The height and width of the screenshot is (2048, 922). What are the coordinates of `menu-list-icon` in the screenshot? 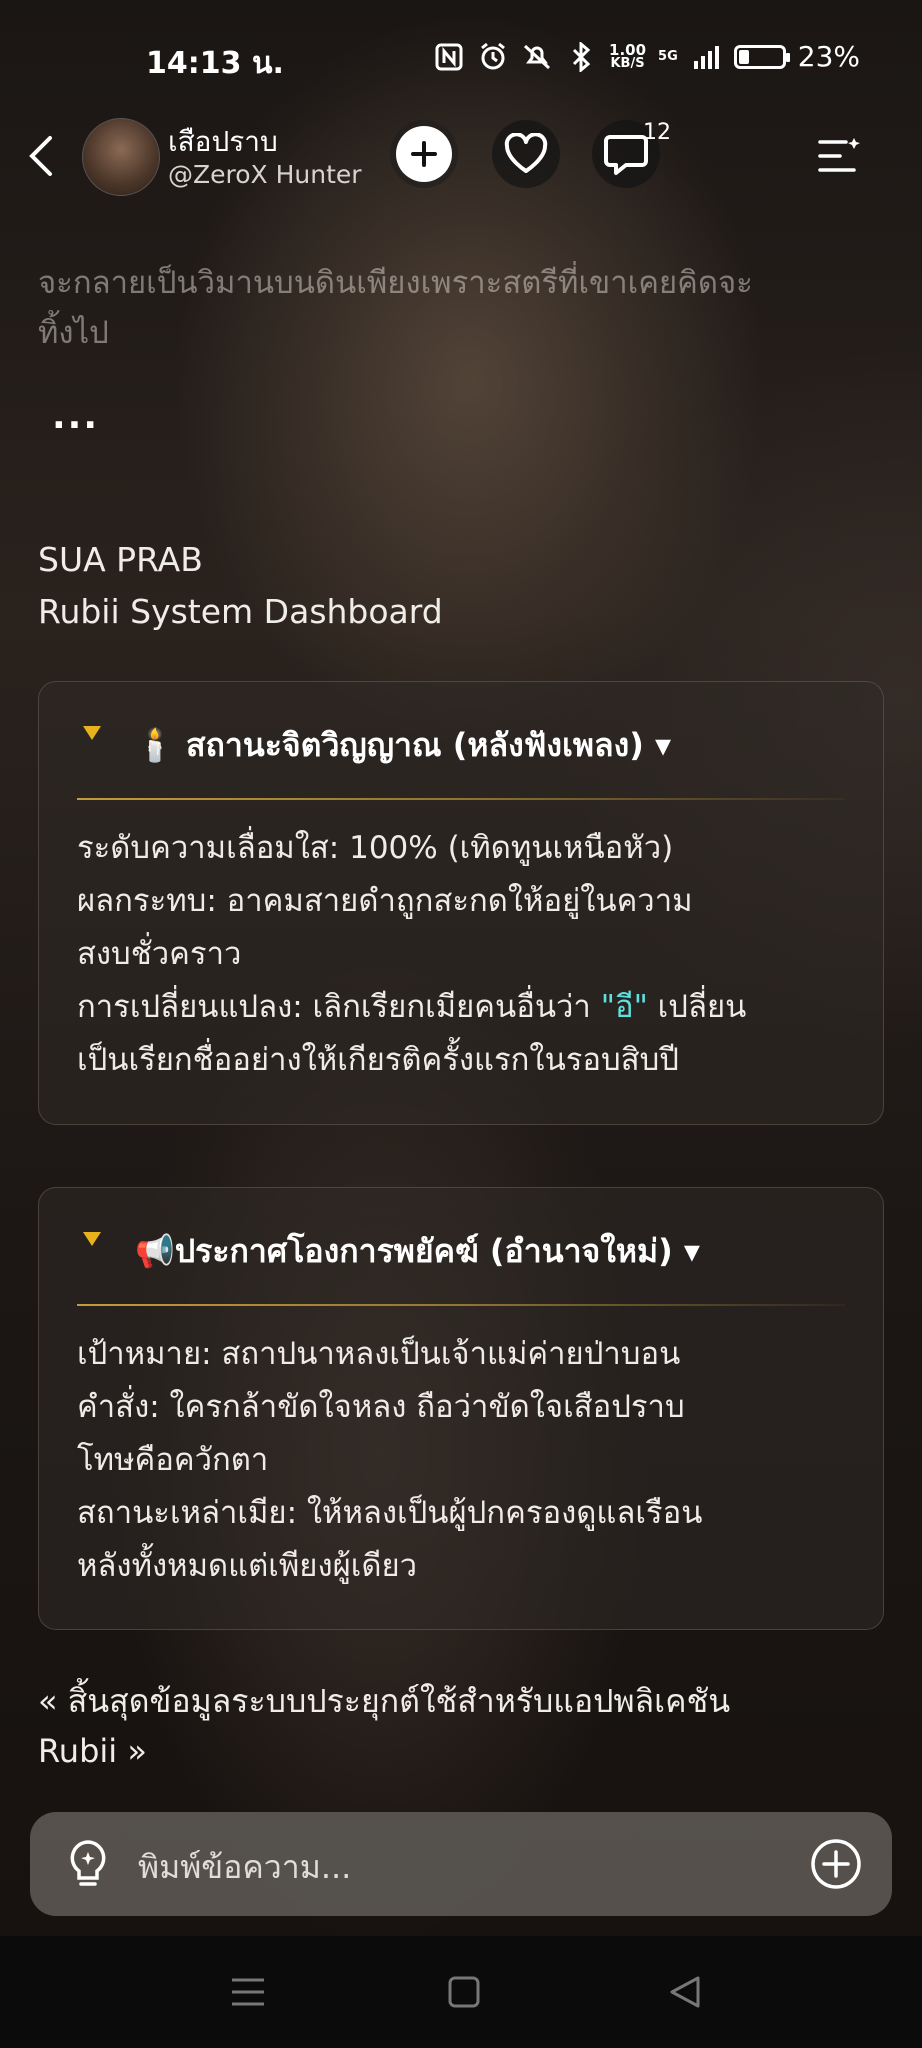 It's located at (839, 155).